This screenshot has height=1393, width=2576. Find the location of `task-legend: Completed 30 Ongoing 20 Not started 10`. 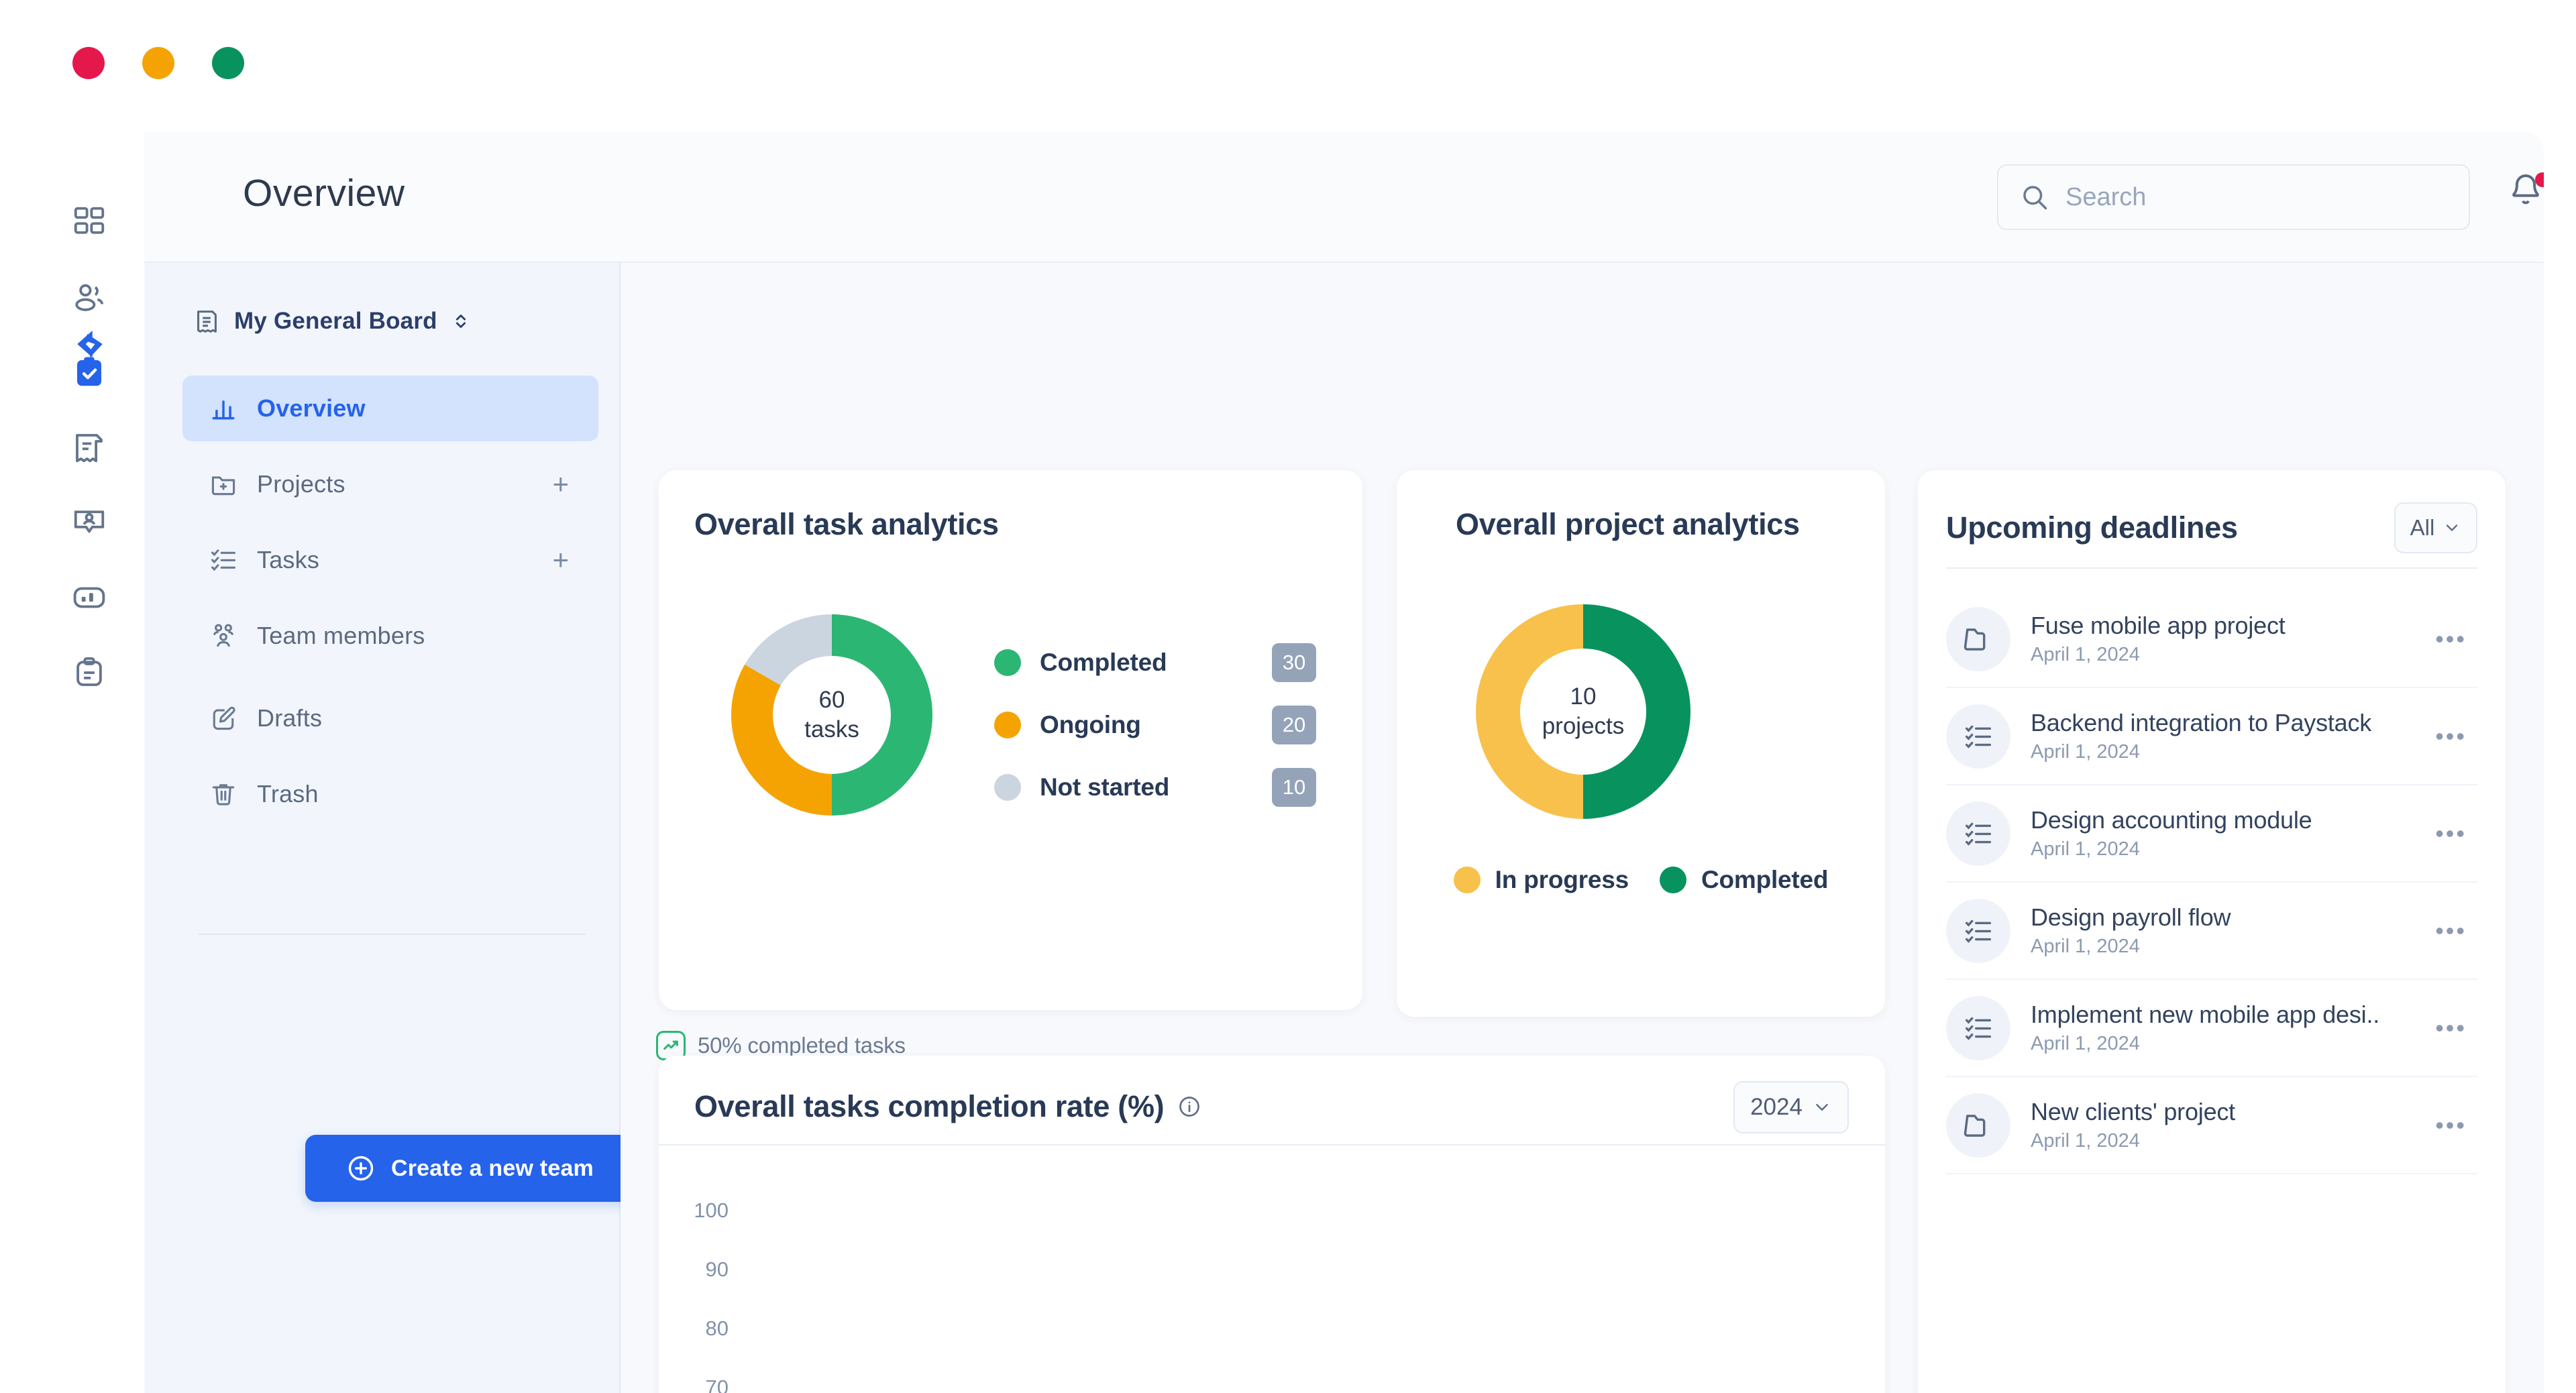

task-legend: Completed 30 Ongoing 20 Not started 10 is located at coordinates (1155, 725).